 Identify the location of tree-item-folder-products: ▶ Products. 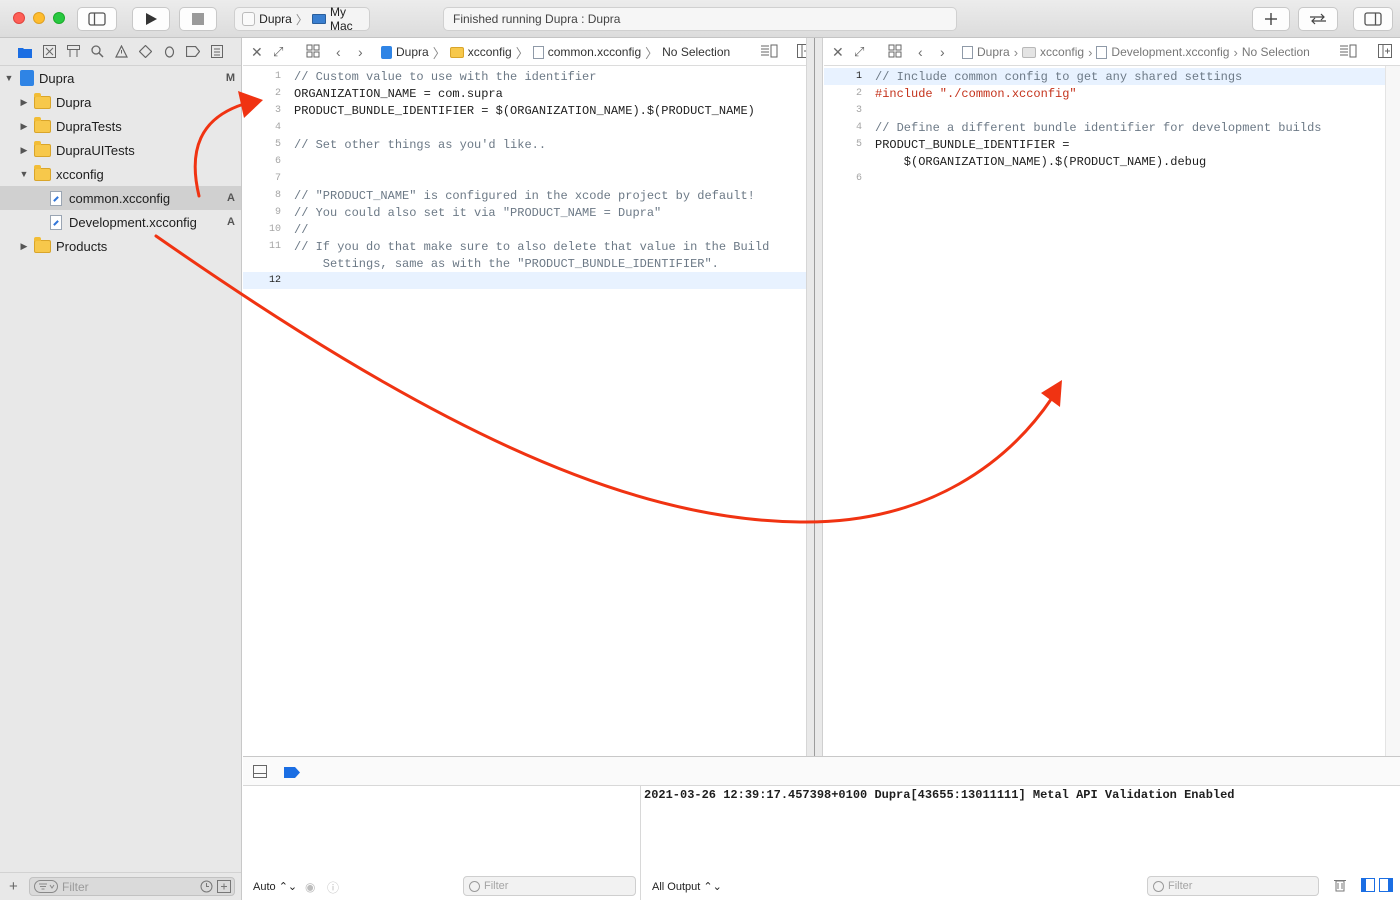
(120, 246).